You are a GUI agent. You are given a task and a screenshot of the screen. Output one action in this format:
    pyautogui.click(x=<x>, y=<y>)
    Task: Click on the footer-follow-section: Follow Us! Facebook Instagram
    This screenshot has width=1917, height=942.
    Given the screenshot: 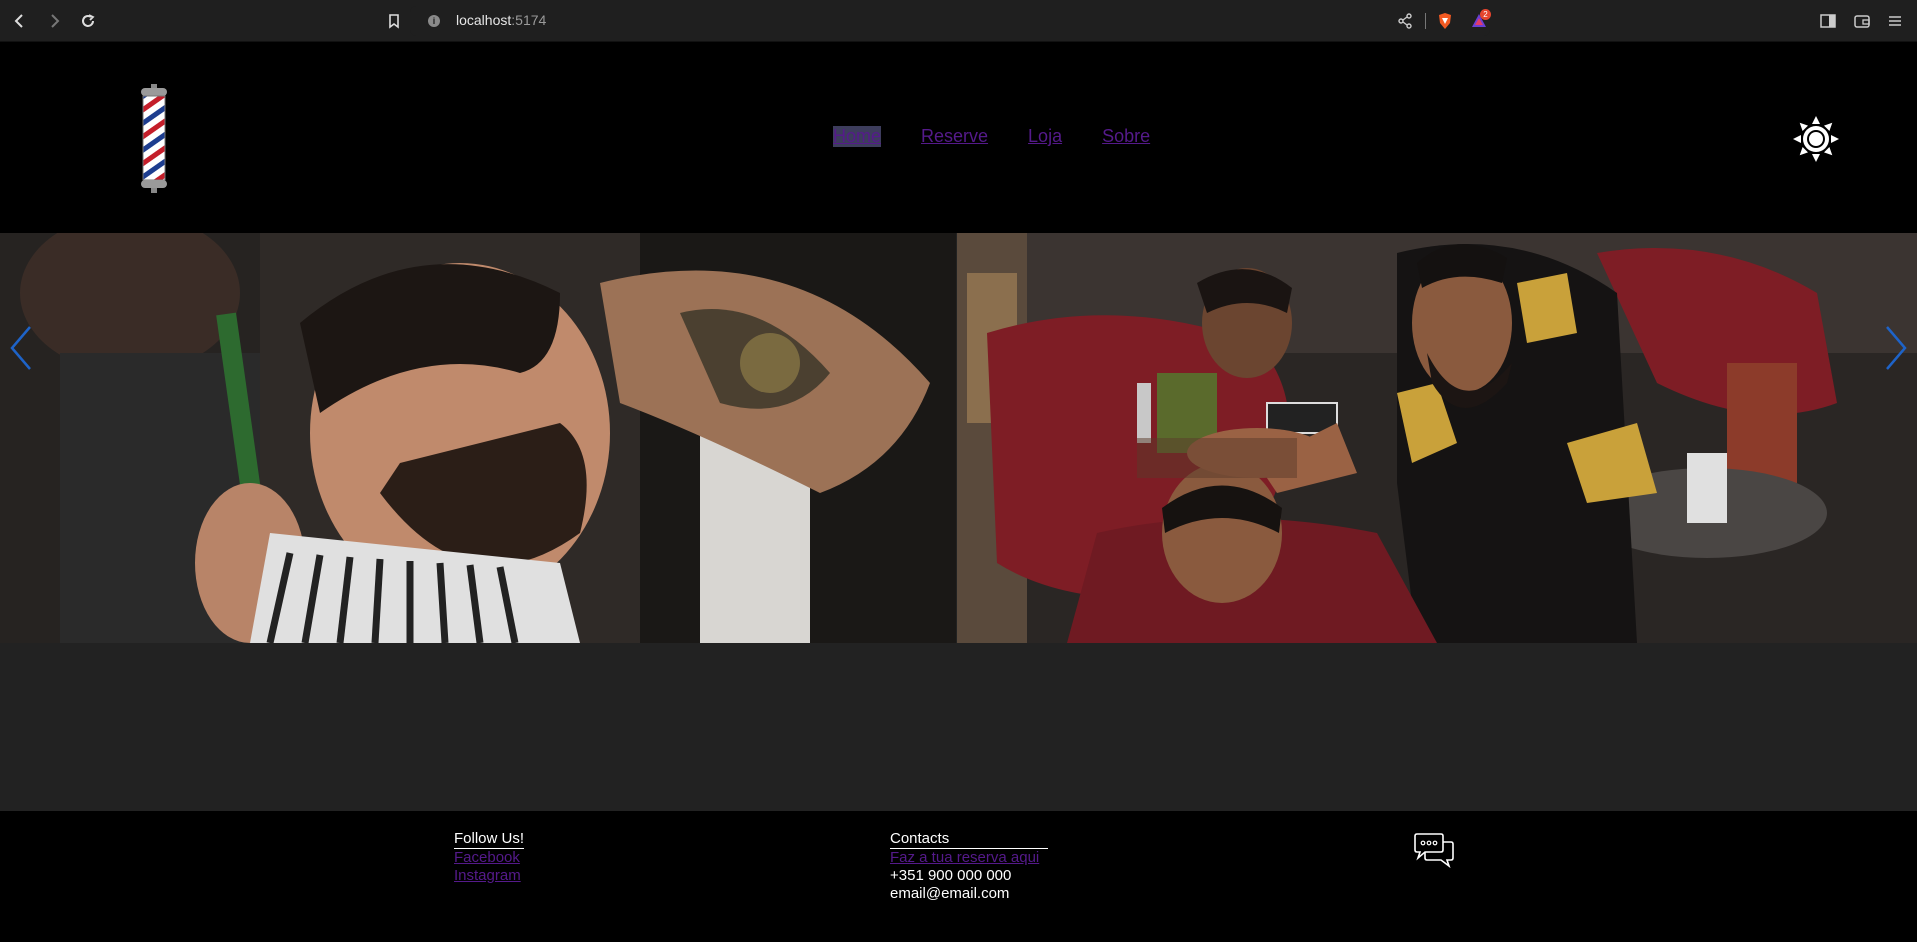 What is the action you would take?
    pyautogui.click(x=489, y=857)
    